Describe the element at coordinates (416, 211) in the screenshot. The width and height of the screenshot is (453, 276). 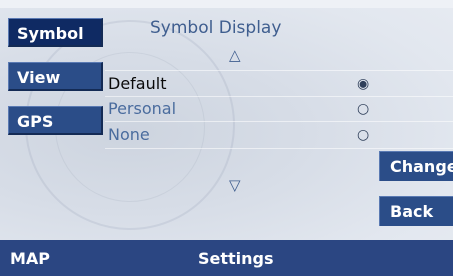
I see `back-button: Back` at that location.